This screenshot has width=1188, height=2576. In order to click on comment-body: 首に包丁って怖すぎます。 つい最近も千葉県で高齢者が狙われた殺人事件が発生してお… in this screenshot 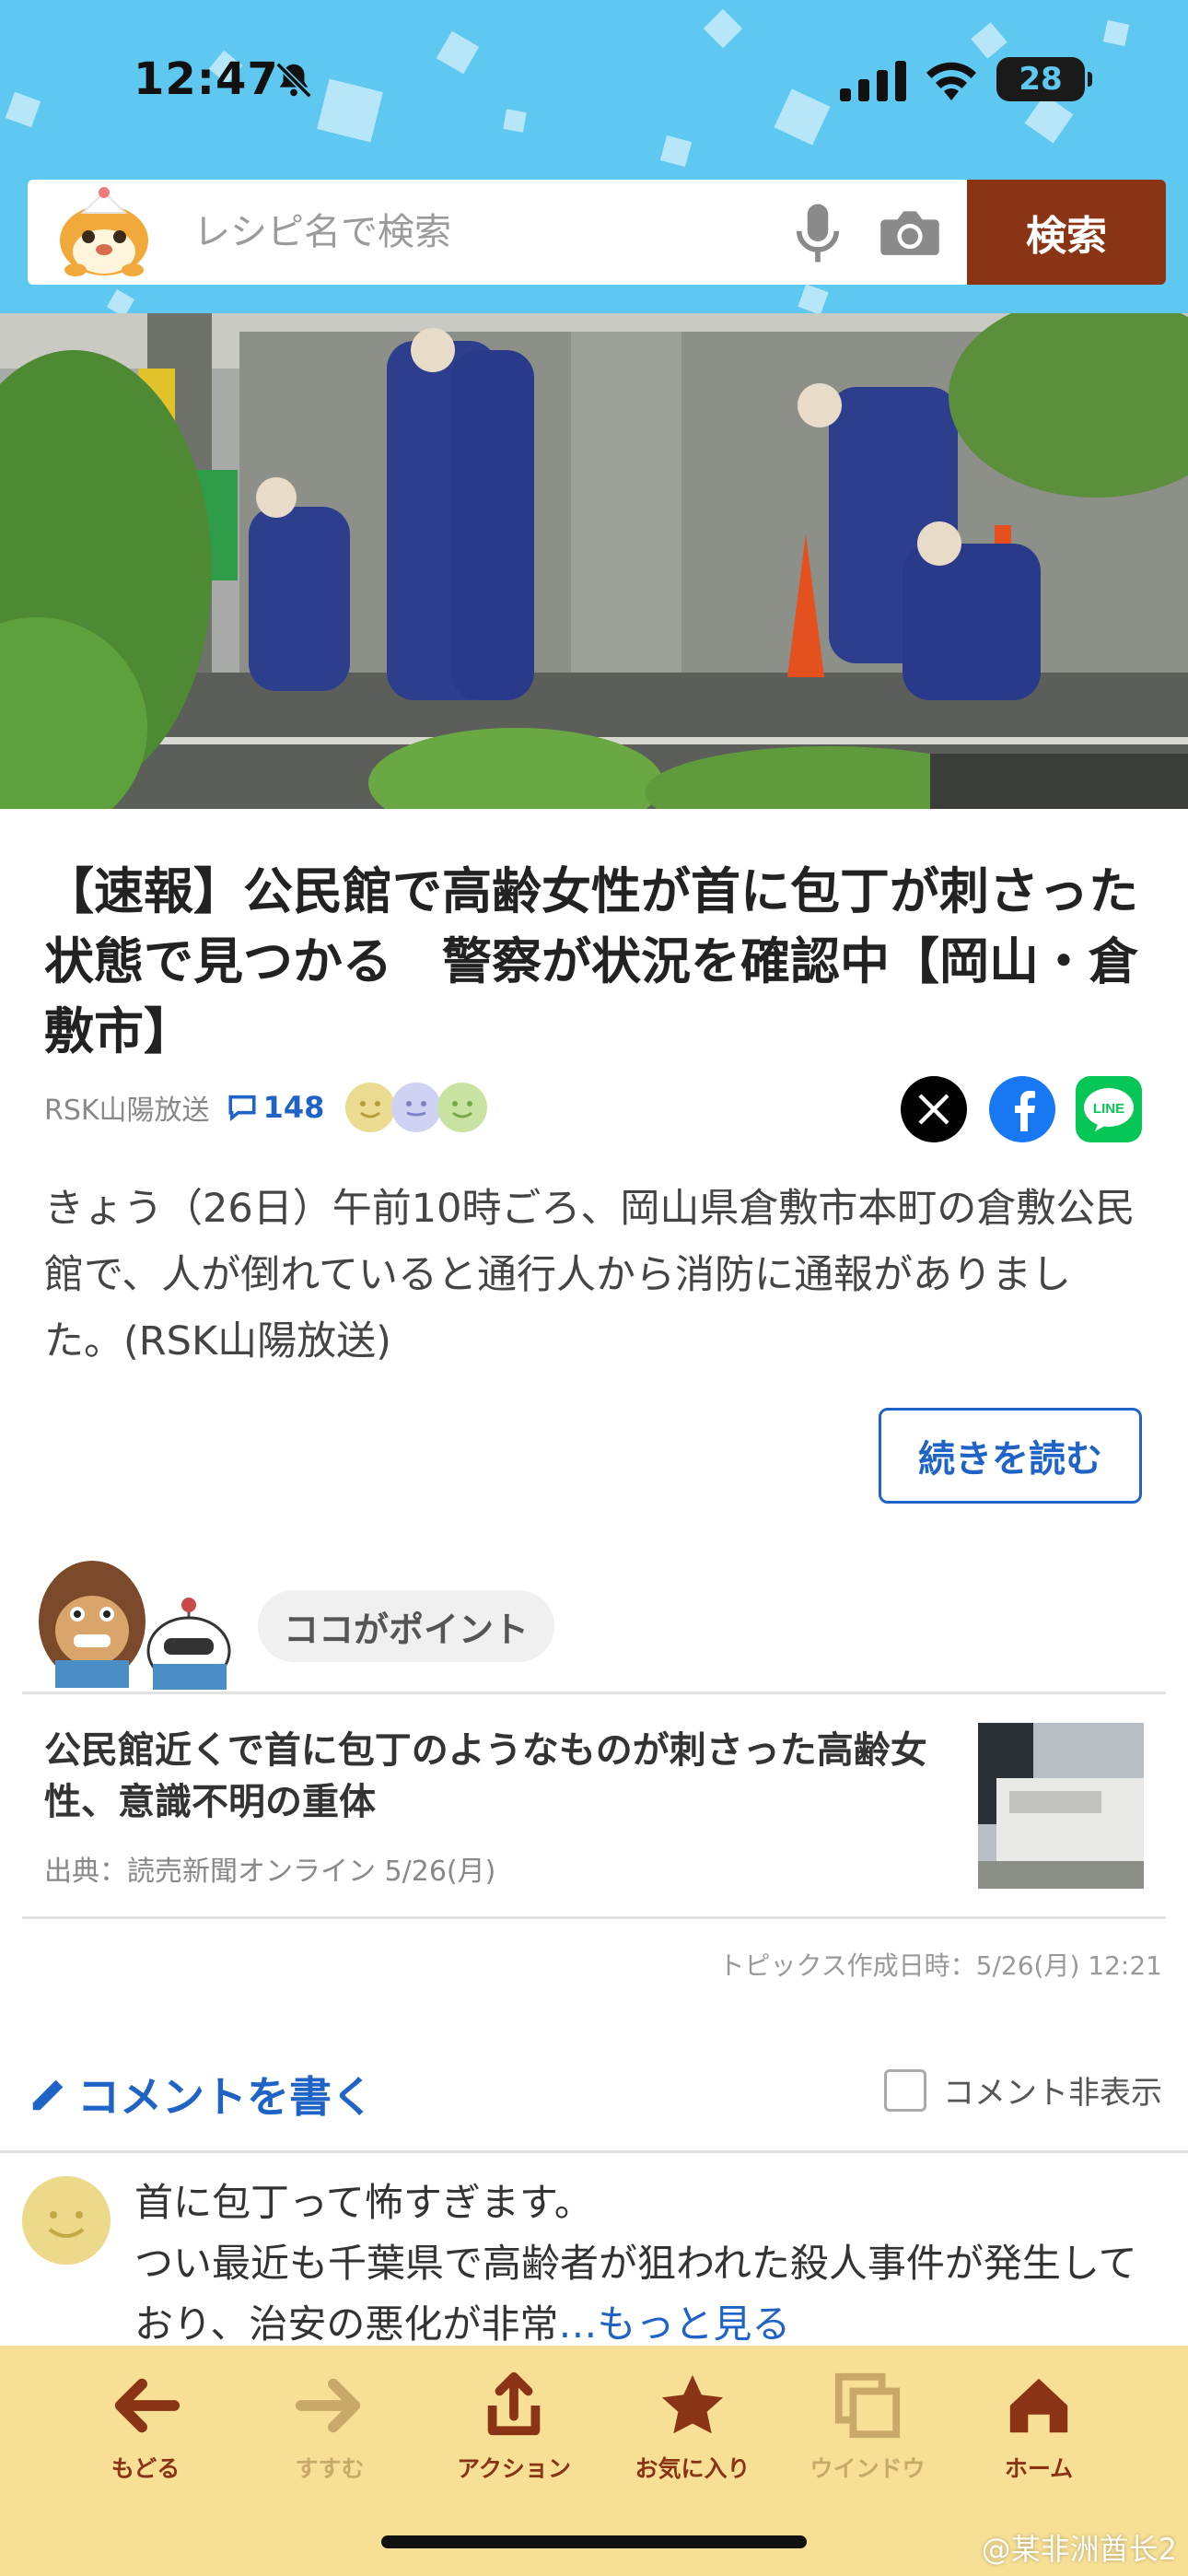, I will do `click(645, 2263)`.